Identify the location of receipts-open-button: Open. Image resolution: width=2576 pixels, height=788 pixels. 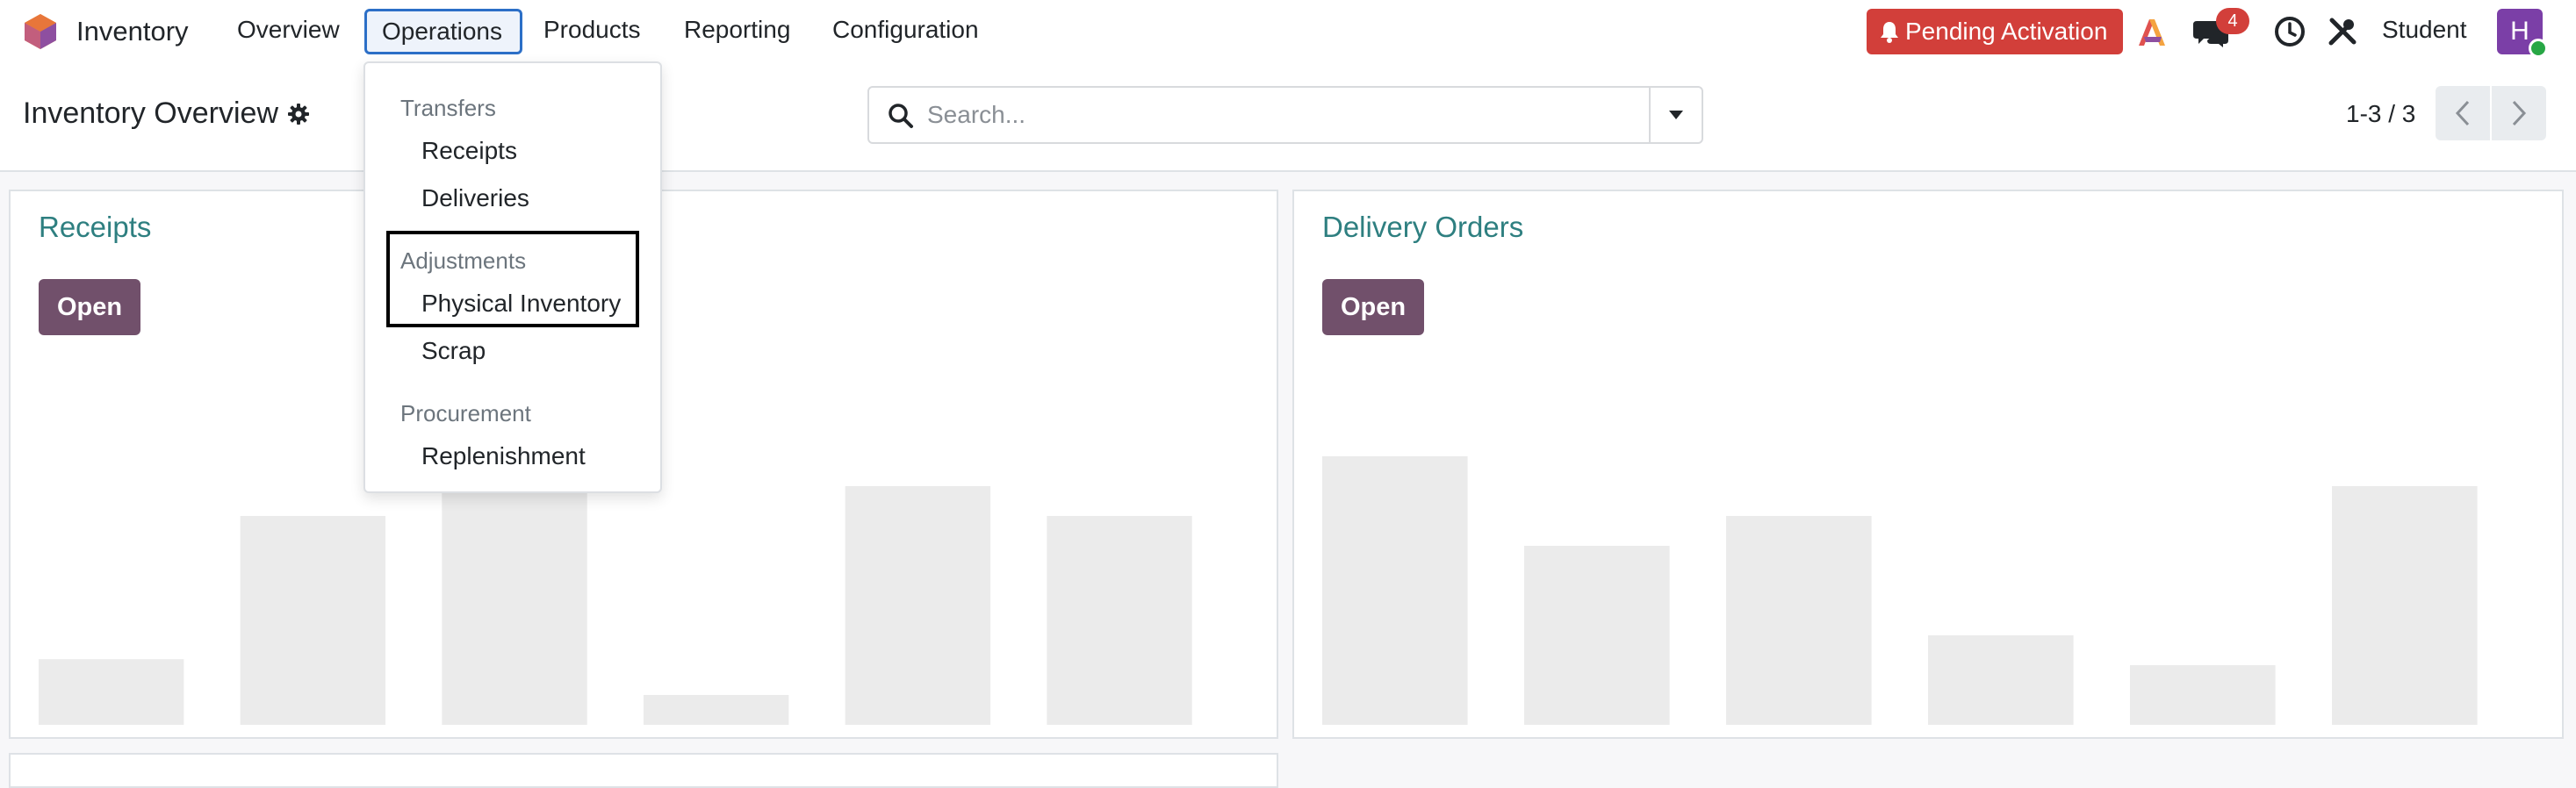
(89, 307).